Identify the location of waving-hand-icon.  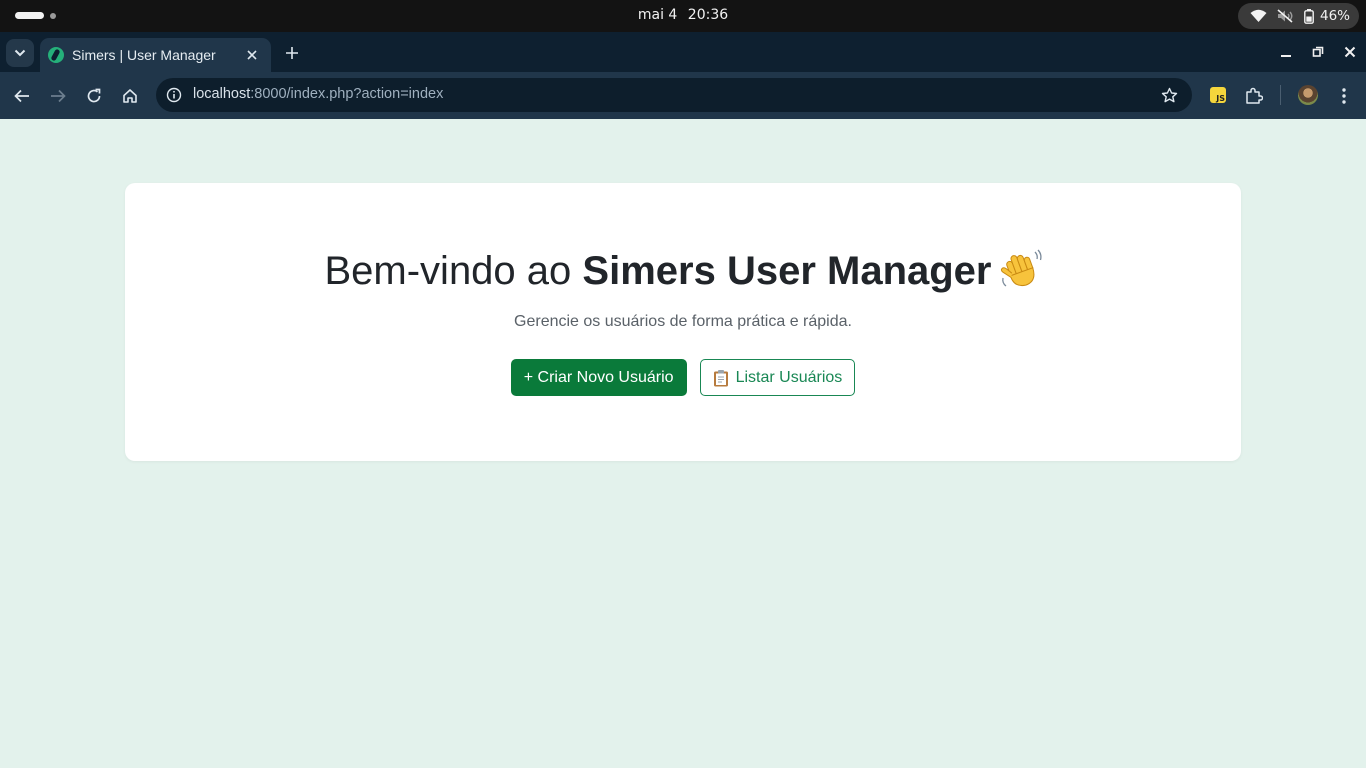
(1021, 268).